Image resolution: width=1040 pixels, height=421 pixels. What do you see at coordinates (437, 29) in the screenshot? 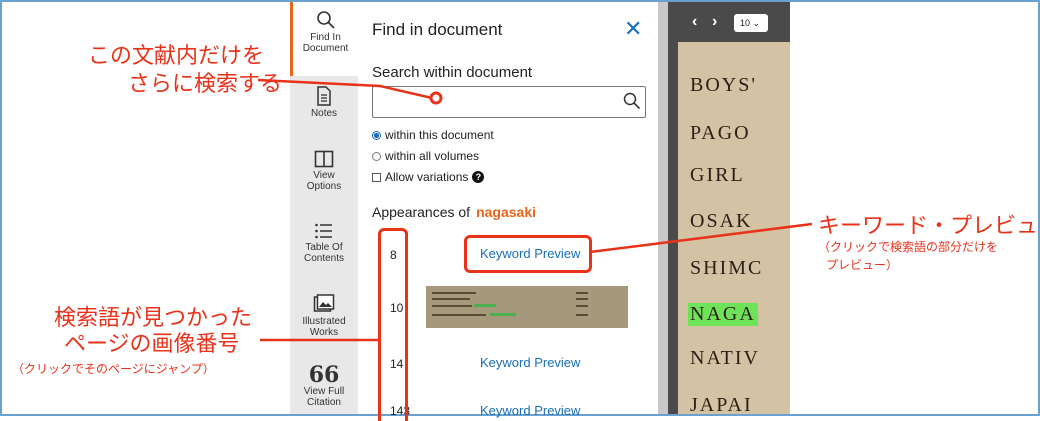
I see `panel-title: Find in document` at bounding box center [437, 29].